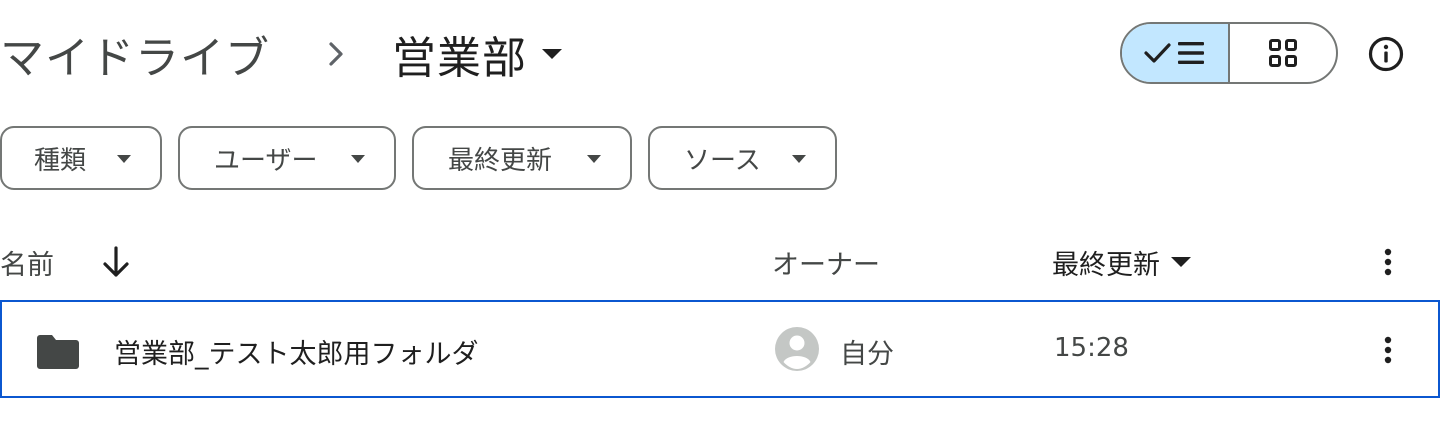  What do you see at coordinates (1157, 53) in the screenshot?
I see `check-icon` at bounding box center [1157, 53].